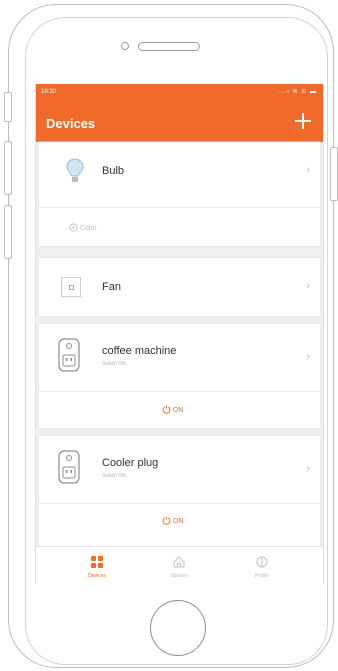 This screenshot has height=671, width=338. I want to click on device-card-coffee-machine: coffee machine Switch ON › ON, so click(179, 376).